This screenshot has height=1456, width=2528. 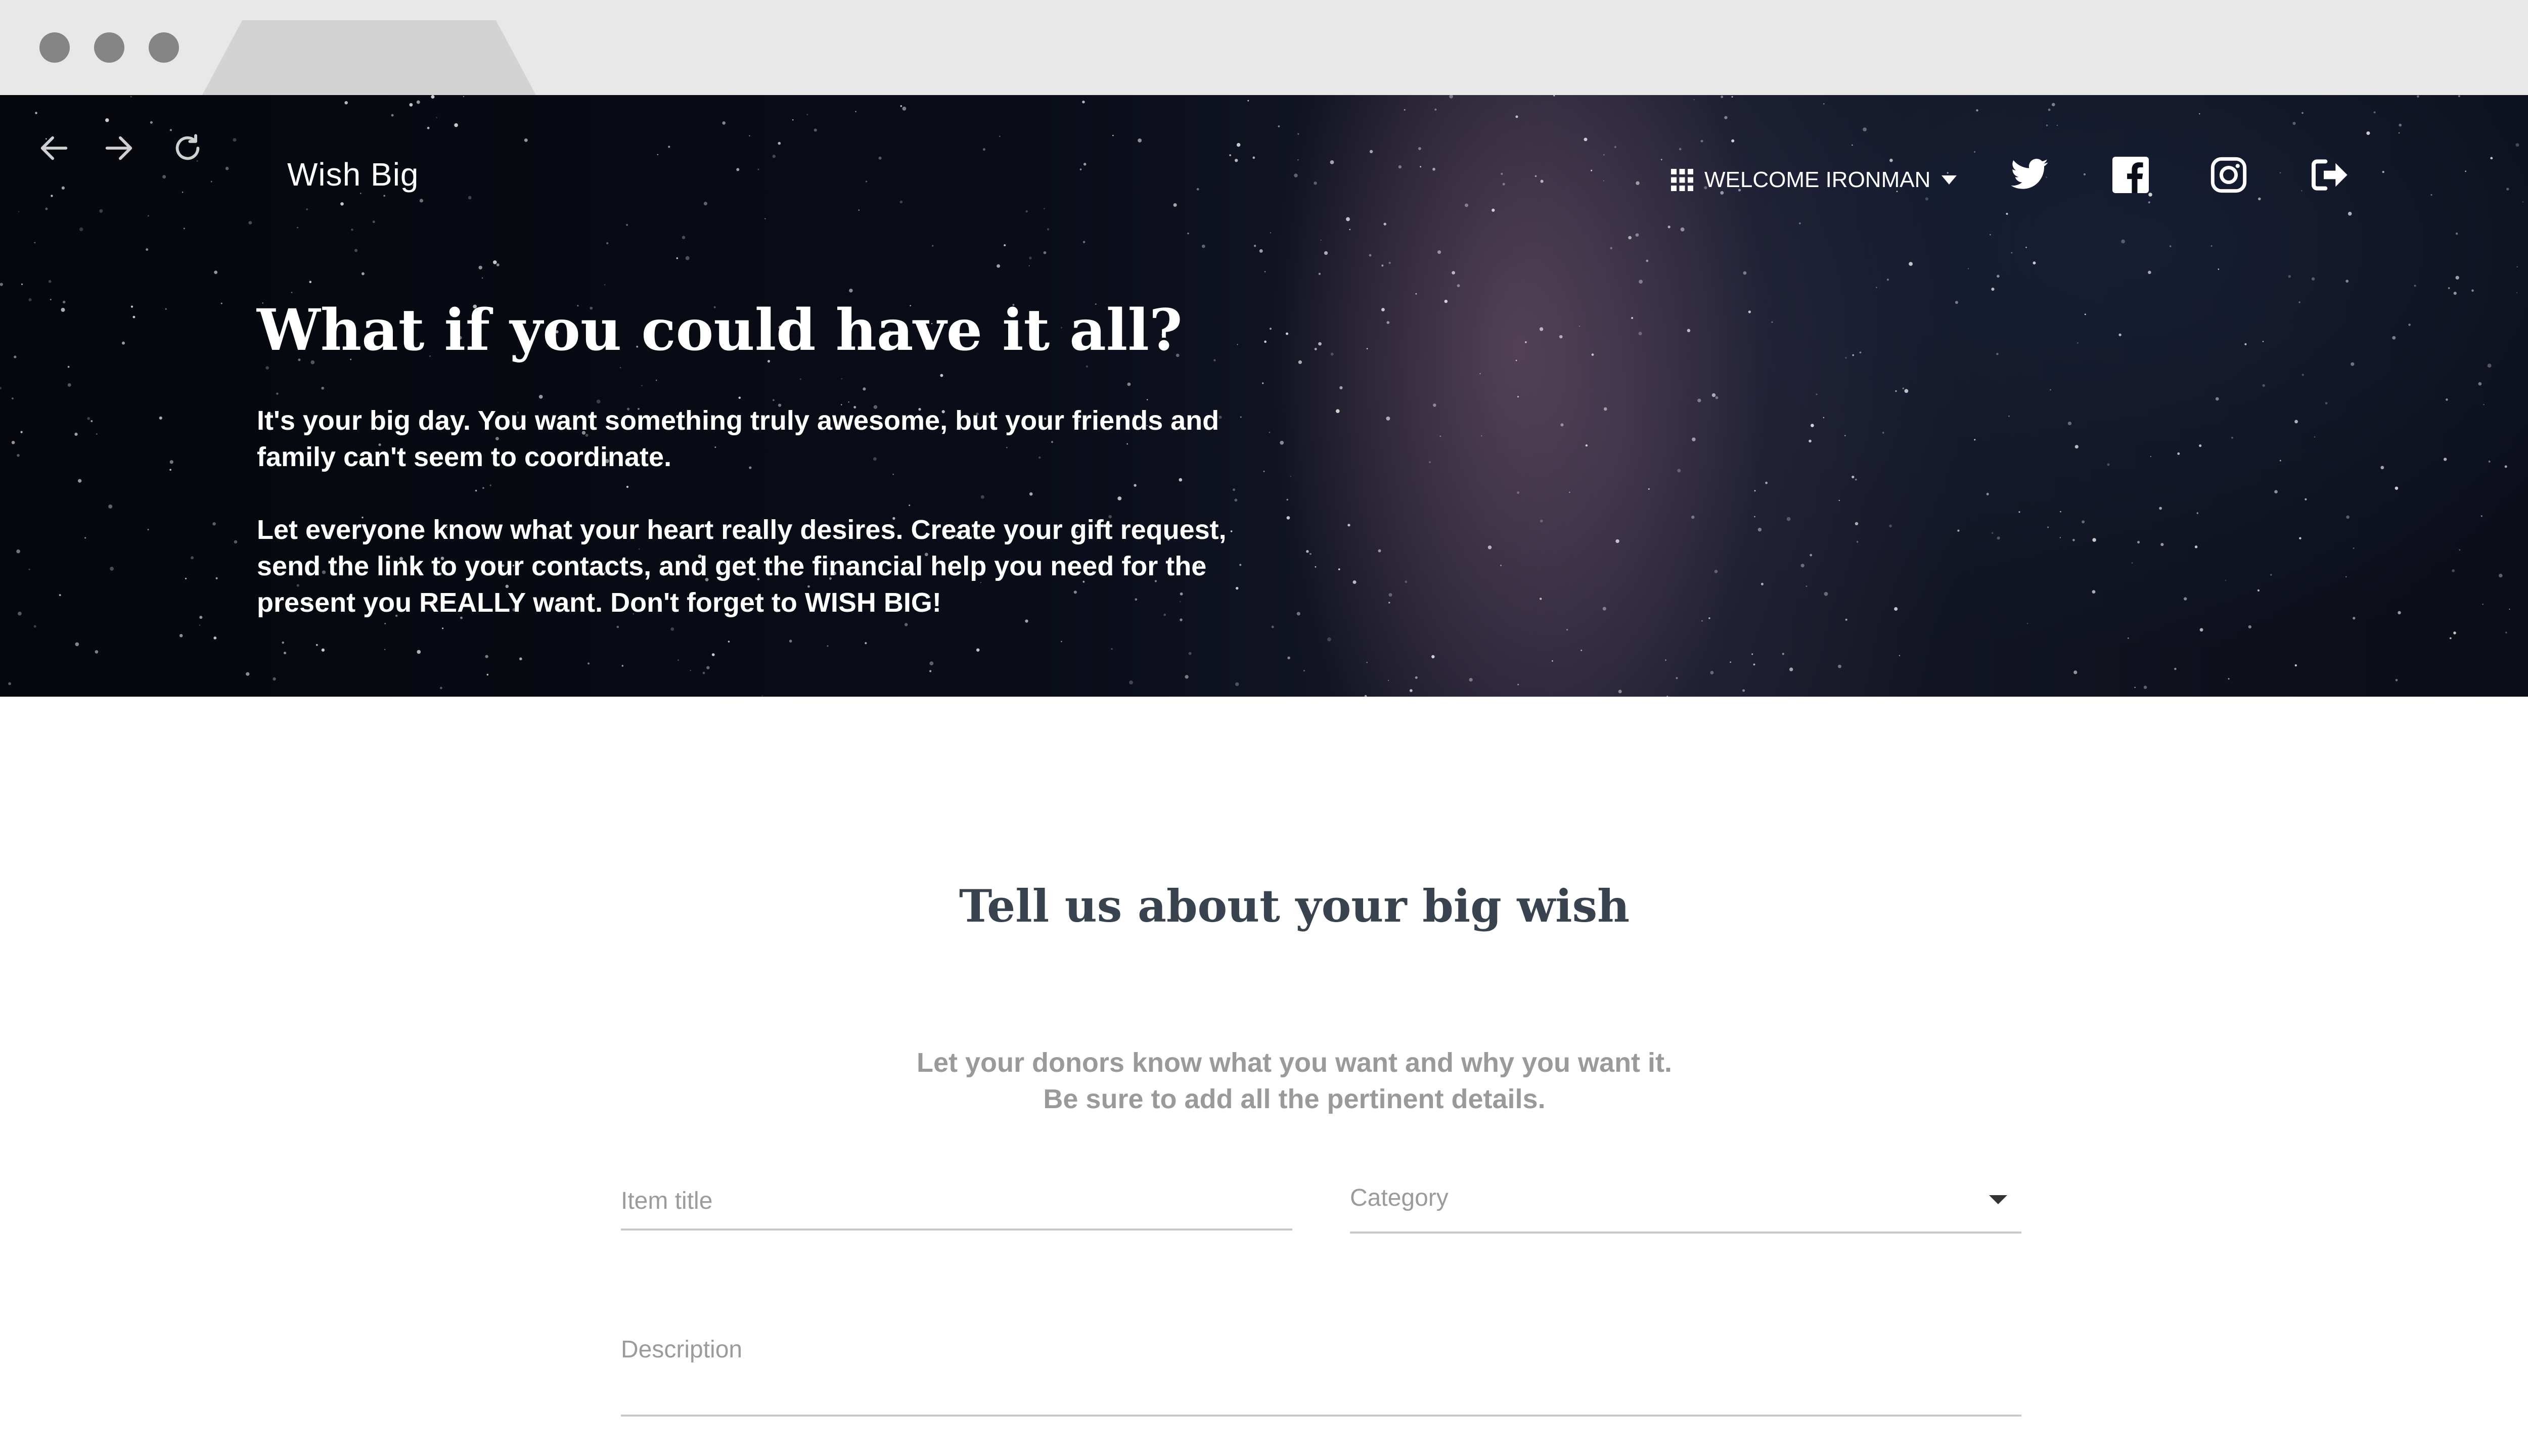 I want to click on welcome-user-menu: WELCOME IRONMAN, so click(x=1814, y=180).